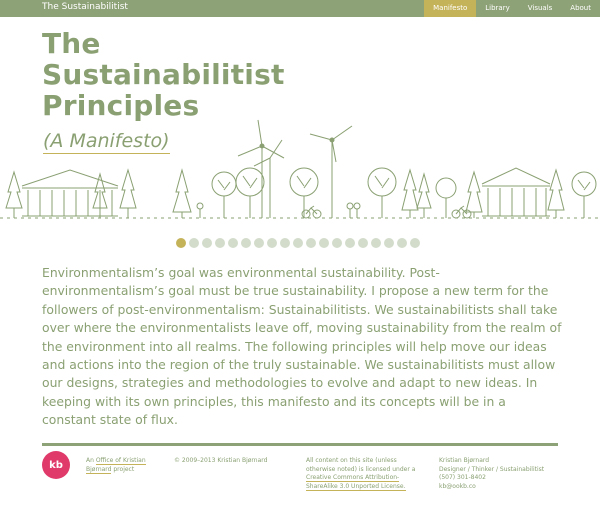 Image resolution: width=600 pixels, height=523 pixels. Describe the element at coordinates (121, 105) in the screenshot. I see `page-title-line: Principles` at that location.